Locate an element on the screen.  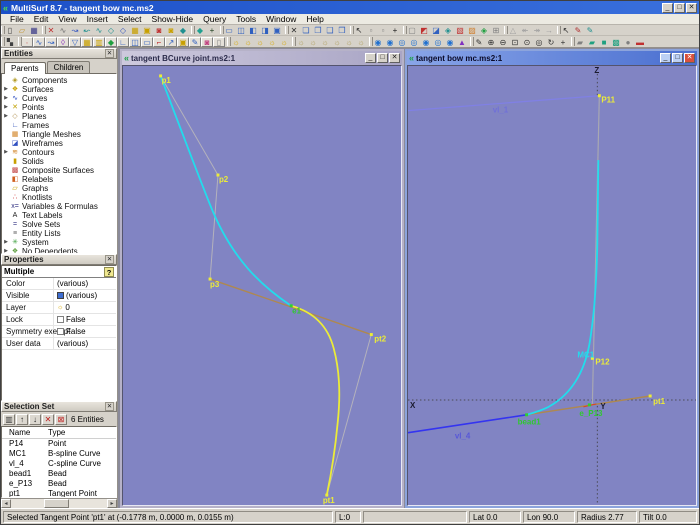
menu-item-edit: Edit is located at coordinates (41, 19).